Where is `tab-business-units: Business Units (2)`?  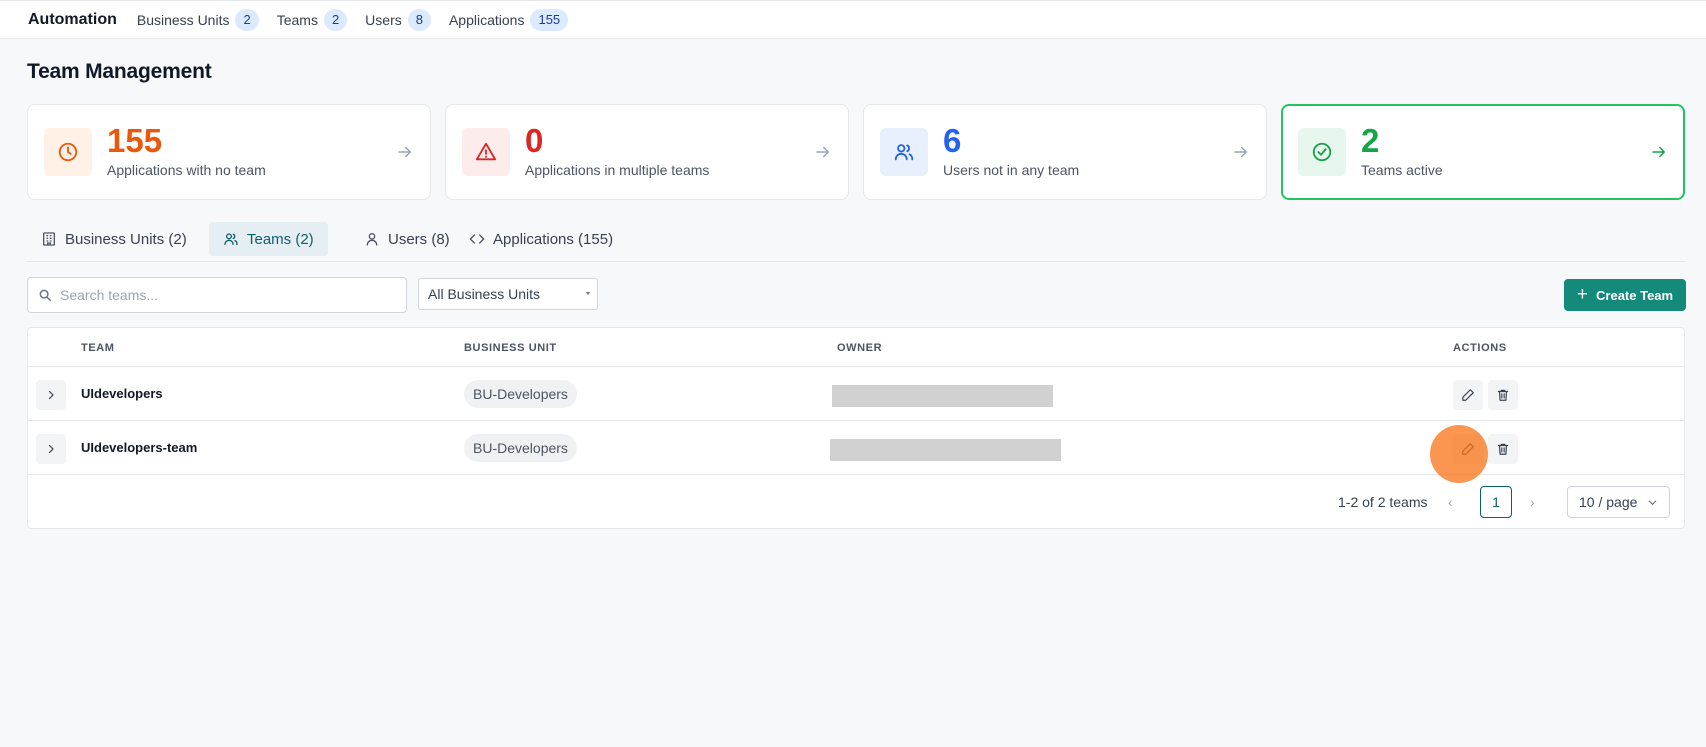 tab-business-units: Business Units (2) is located at coordinates (114, 239).